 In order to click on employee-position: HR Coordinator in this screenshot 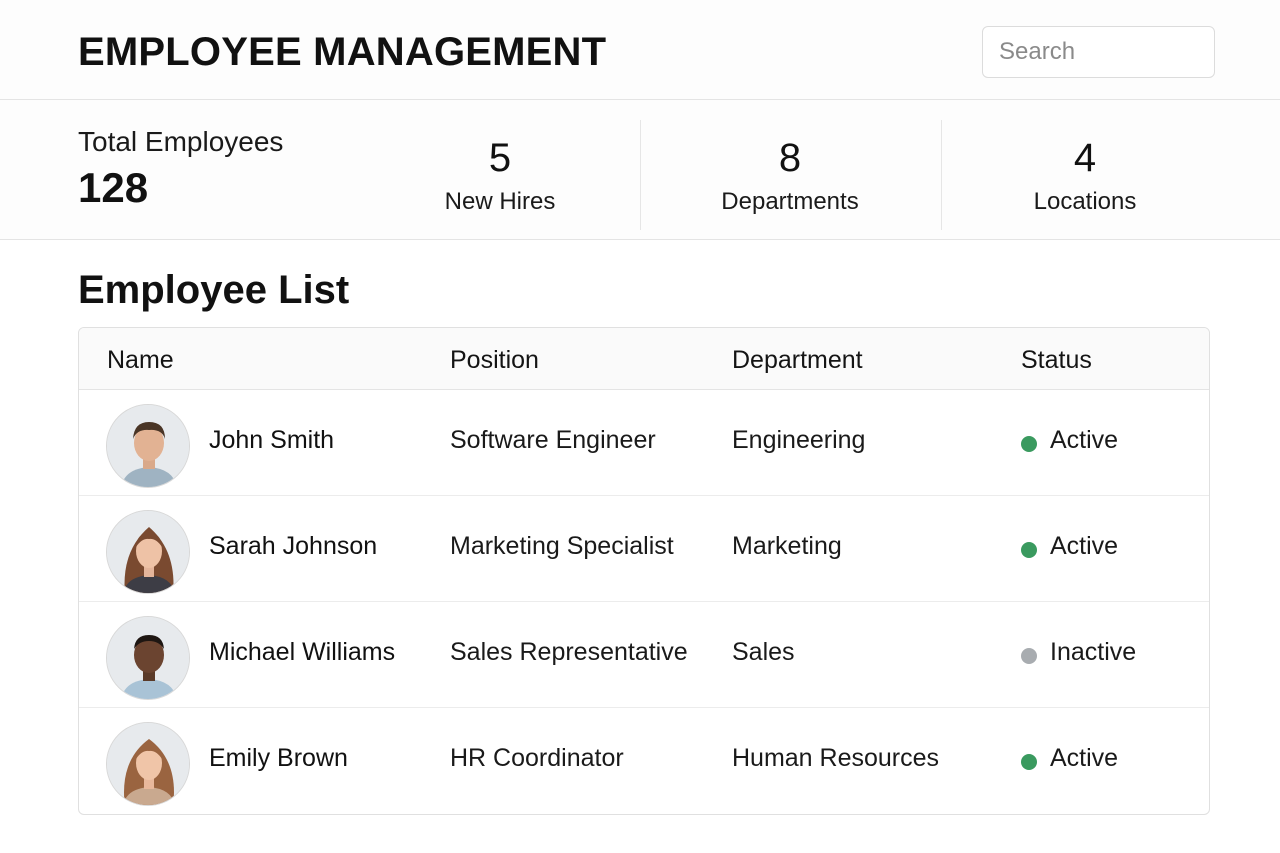, I will do `click(537, 758)`.